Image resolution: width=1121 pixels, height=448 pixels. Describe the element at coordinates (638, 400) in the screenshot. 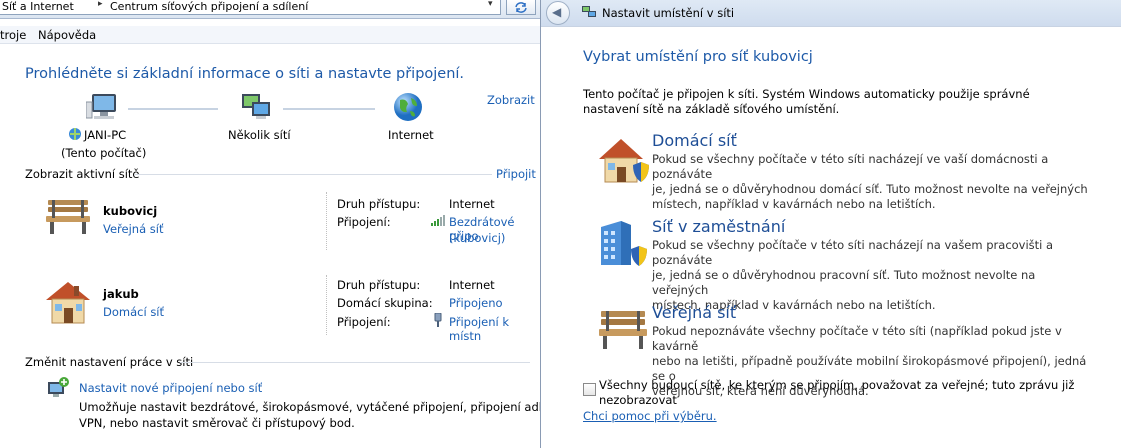

I see `checkbox-label: nezobrazovat` at that location.